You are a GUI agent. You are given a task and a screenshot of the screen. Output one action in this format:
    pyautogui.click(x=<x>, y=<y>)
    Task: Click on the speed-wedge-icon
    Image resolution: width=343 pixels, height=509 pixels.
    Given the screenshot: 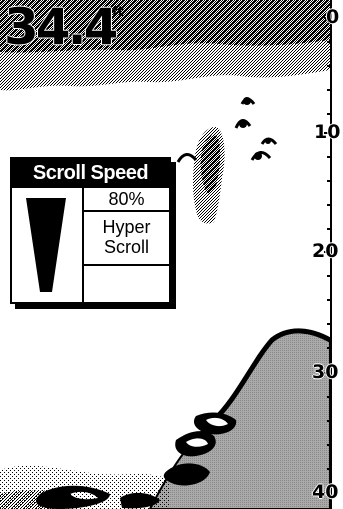 What is the action you would take?
    pyautogui.click(x=46, y=245)
    